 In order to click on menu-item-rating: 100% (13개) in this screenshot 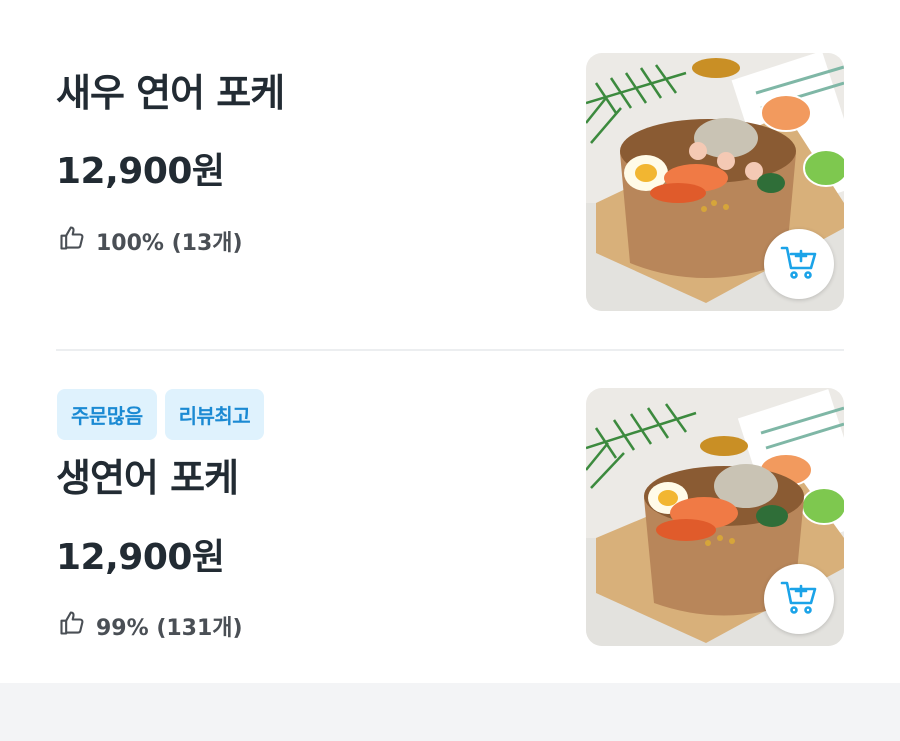, I will do `click(150, 241)`.